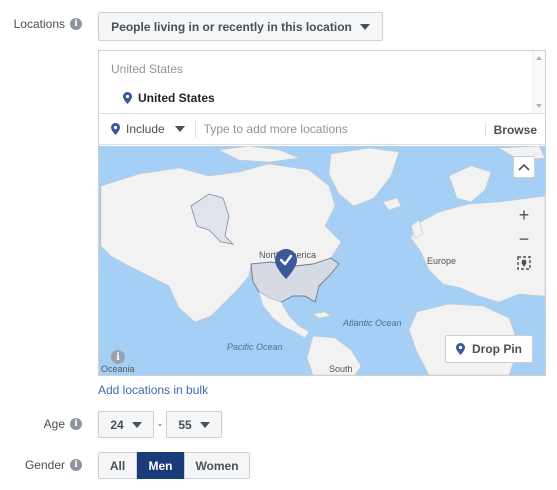  I want to click on map-label-oceania: Oceania, so click(118, 369).